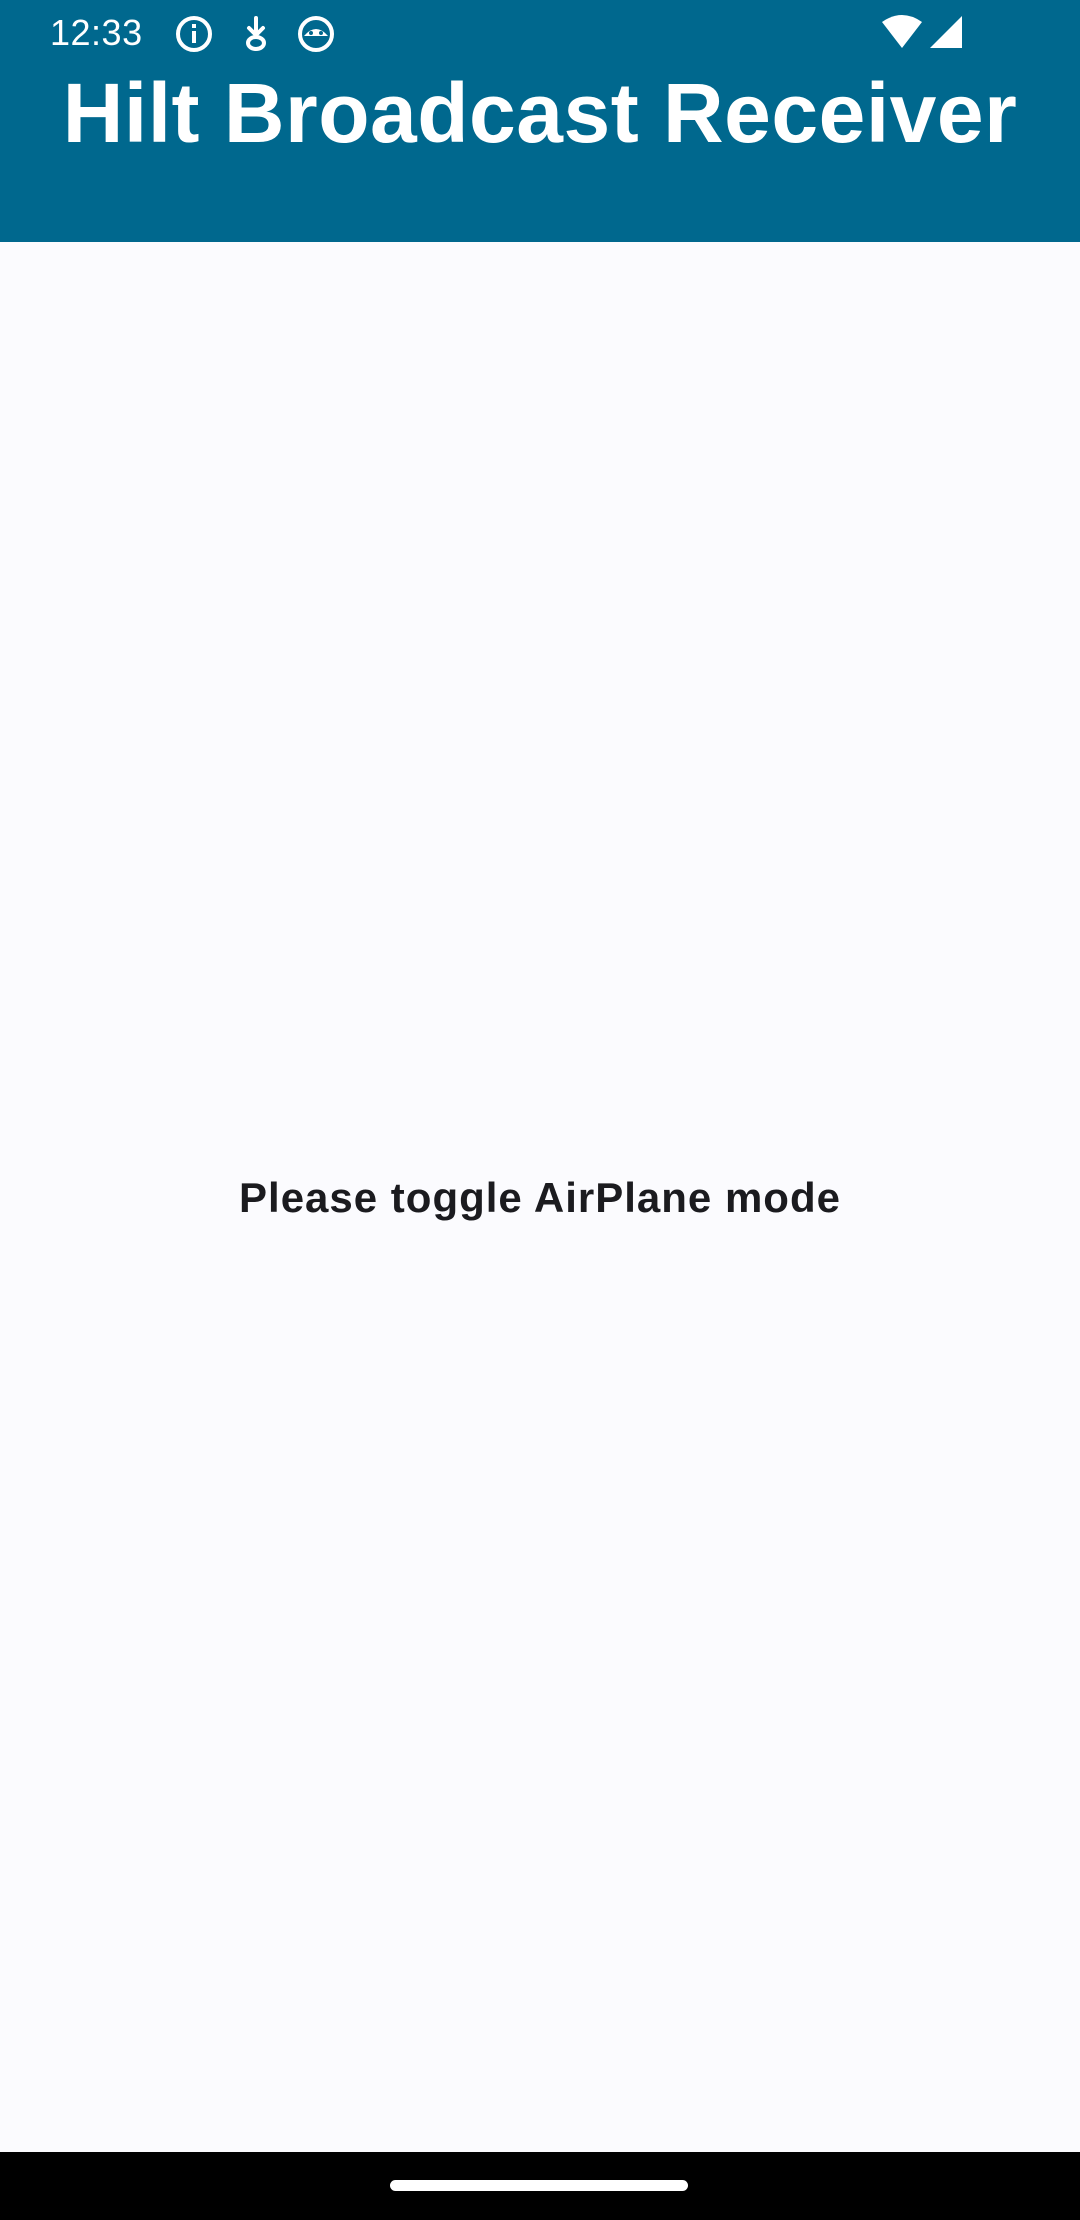  What do you see at coordinates (902, 34) in the screenshot?
I see `wifi-icon` at bounding box center [902, 34].